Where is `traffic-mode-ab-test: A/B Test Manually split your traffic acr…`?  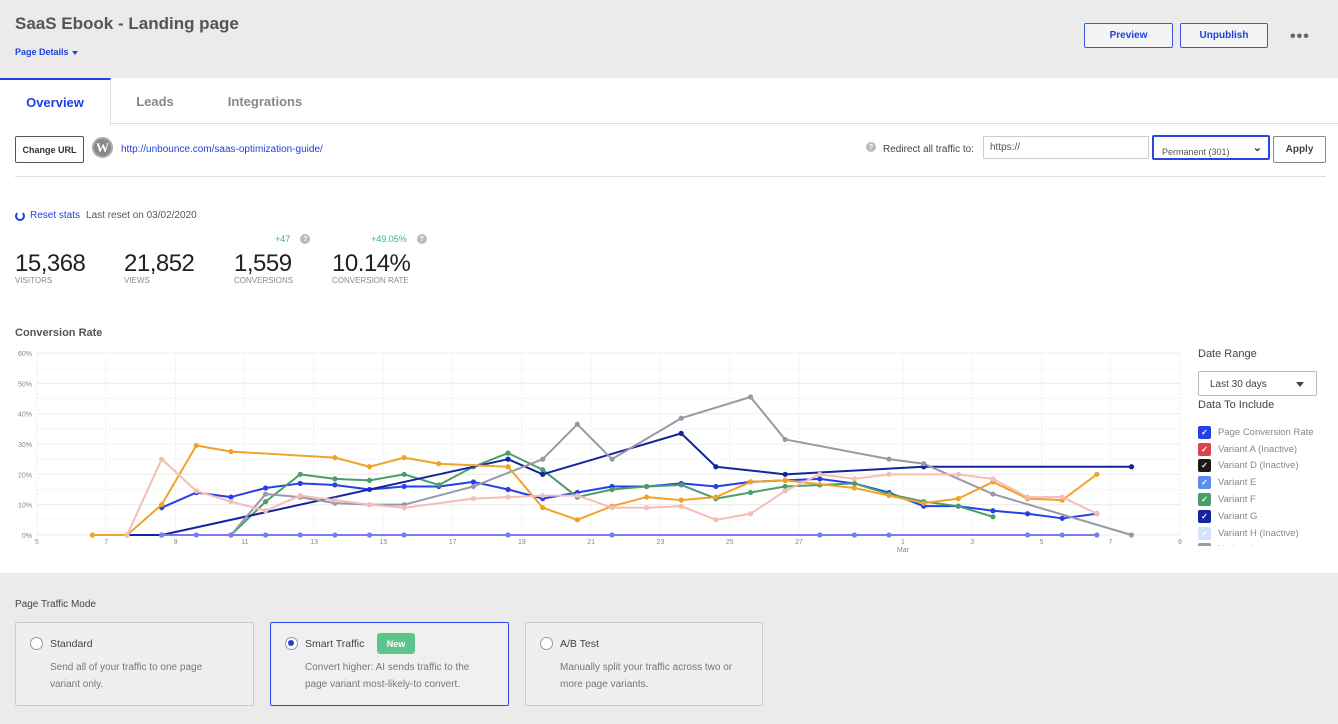
traffic-mode-ab-test: A/B Test Manually split your traffic acr… is located at coordinates (644, 664).